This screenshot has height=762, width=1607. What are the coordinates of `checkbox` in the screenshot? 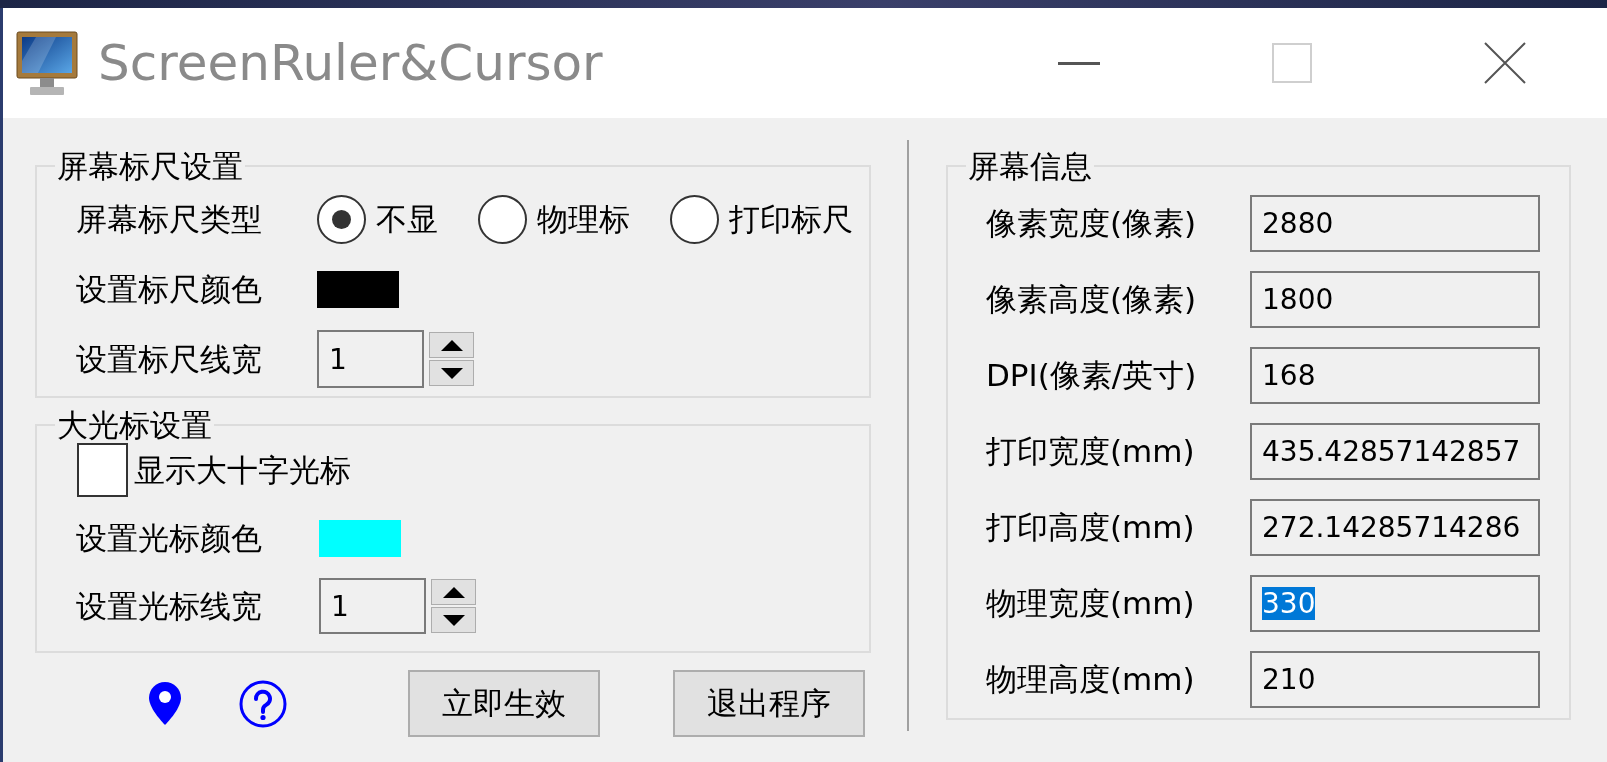 It's located at (102, 470).